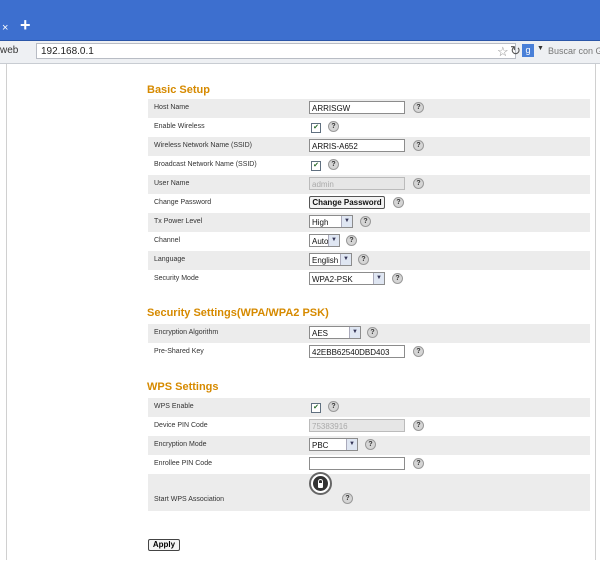 The width and height of the screenshot is (600, 563). What do you see at coordinates (574, 51) in the screenshot?
I see `search-field: Buscar con G` at bounding box center [574, 51].